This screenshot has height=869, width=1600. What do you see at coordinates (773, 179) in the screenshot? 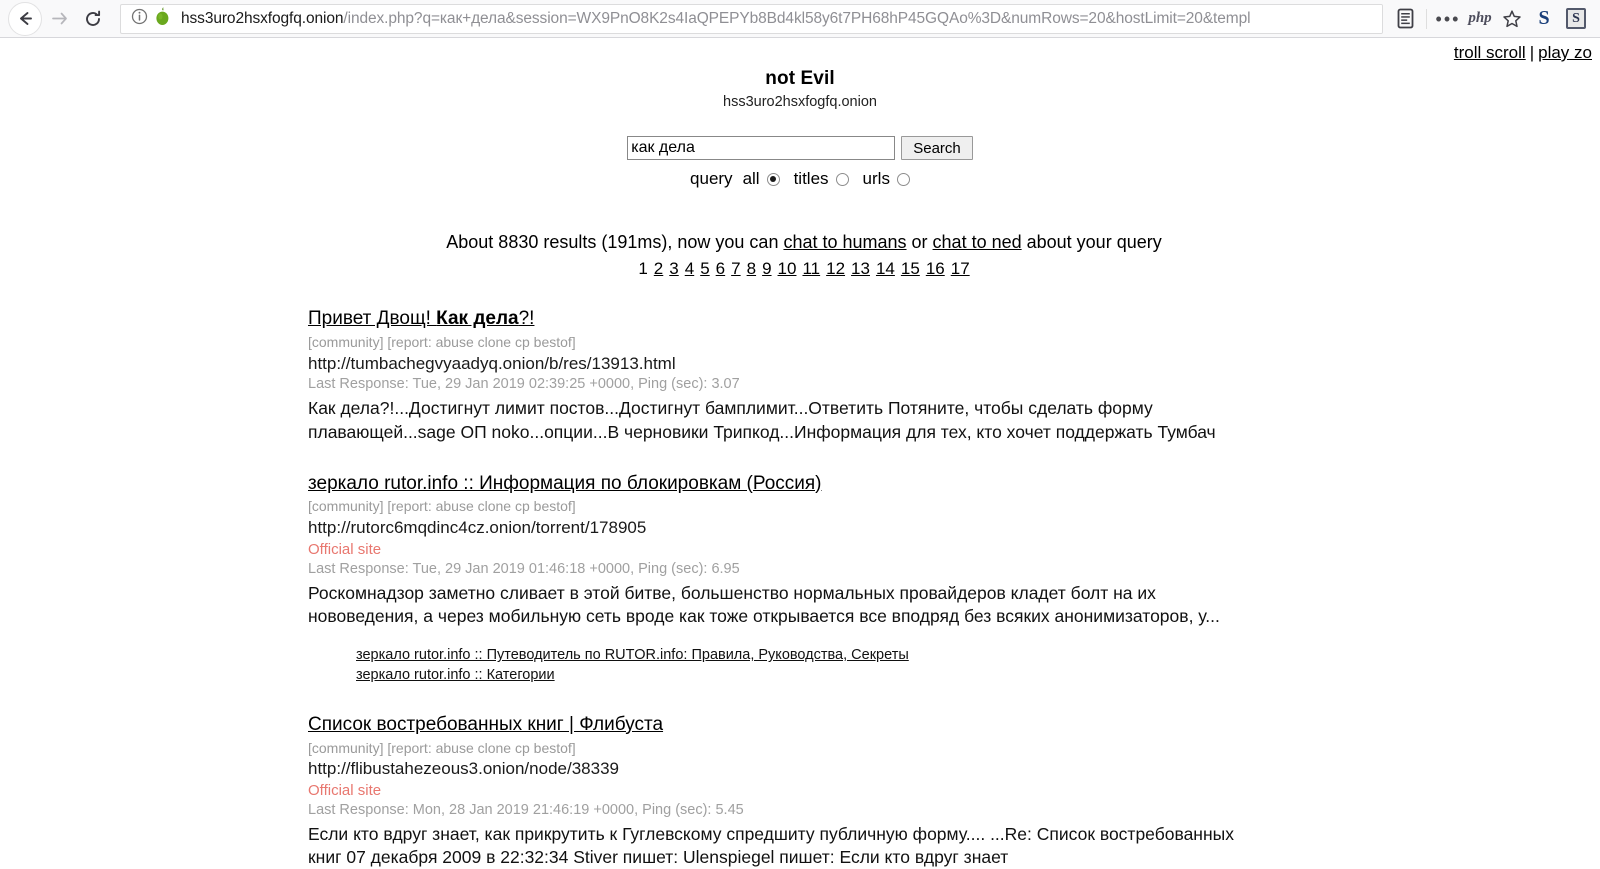
I see `scope-radio-all` at bounding box center [773, 179].